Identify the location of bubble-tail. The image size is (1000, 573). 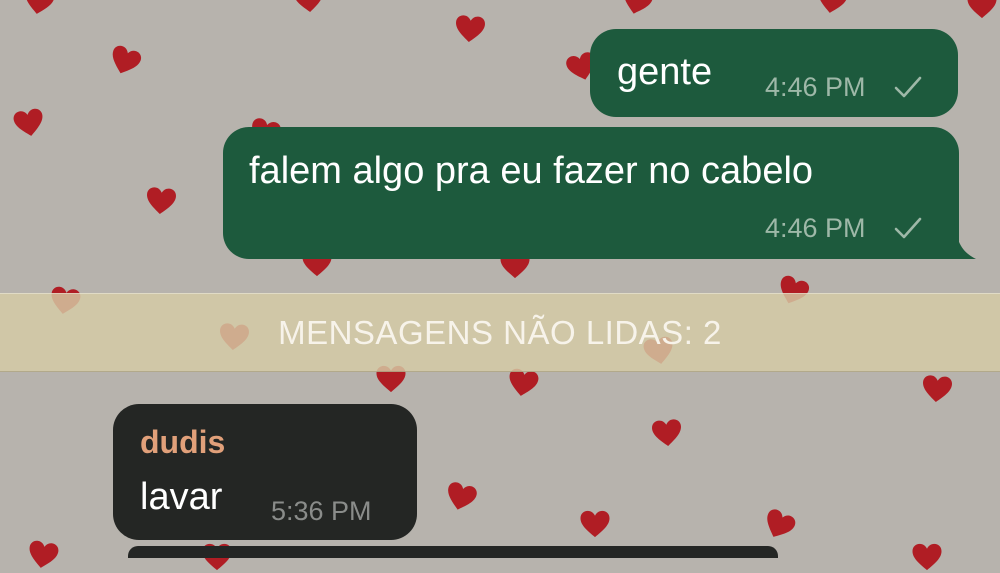
(956, 238).